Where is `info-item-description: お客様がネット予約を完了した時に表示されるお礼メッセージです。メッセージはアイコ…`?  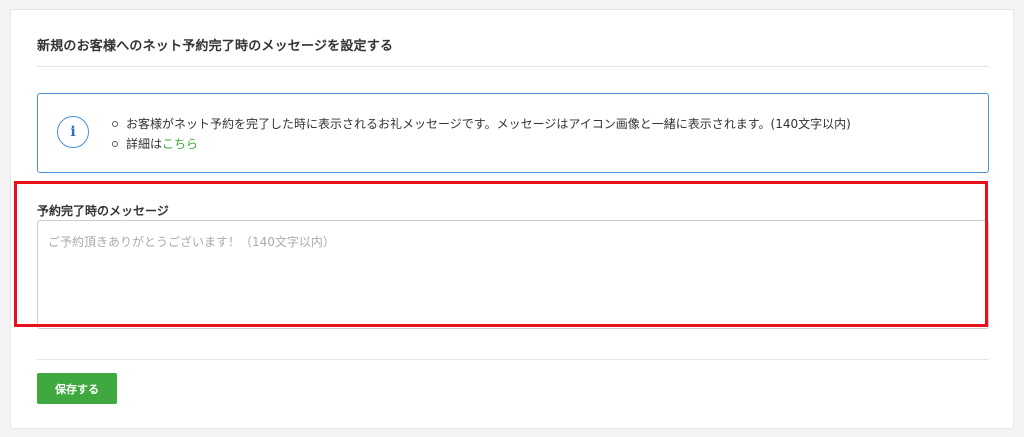
info-item-description: お客様がネット予約を完了した時に表示されるお礼メッセージです。メッセージはアイコ… is located at coordinates (481, 124).